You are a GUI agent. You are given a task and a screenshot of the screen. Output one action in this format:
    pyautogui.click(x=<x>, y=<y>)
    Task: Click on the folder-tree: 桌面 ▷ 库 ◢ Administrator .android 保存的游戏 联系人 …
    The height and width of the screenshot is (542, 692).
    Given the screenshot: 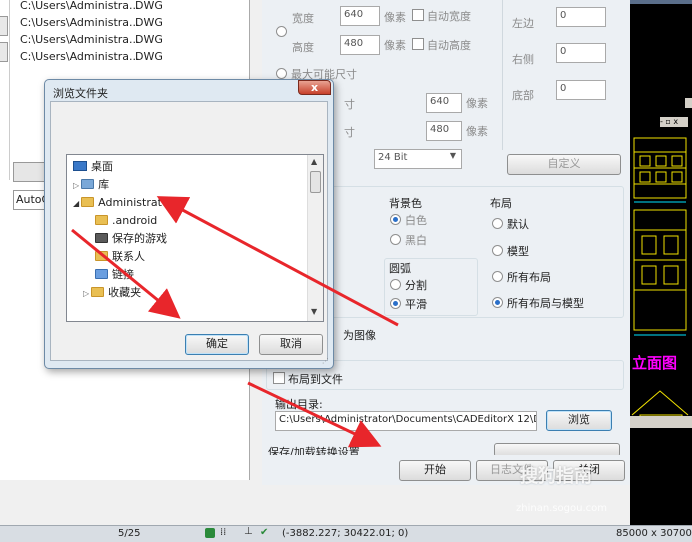 What is the action you would take?
    pyautogui.click(x=195, y=238)
    